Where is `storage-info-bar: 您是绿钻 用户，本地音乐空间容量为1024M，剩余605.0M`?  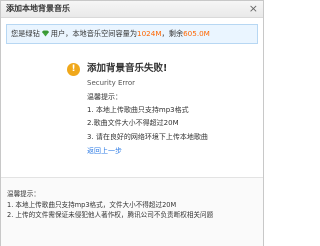 storage-info-bar: 您是绿钻 用户，本地音乐空间容量为1024M，剩余605.0M is located at coordinates (132, 34).